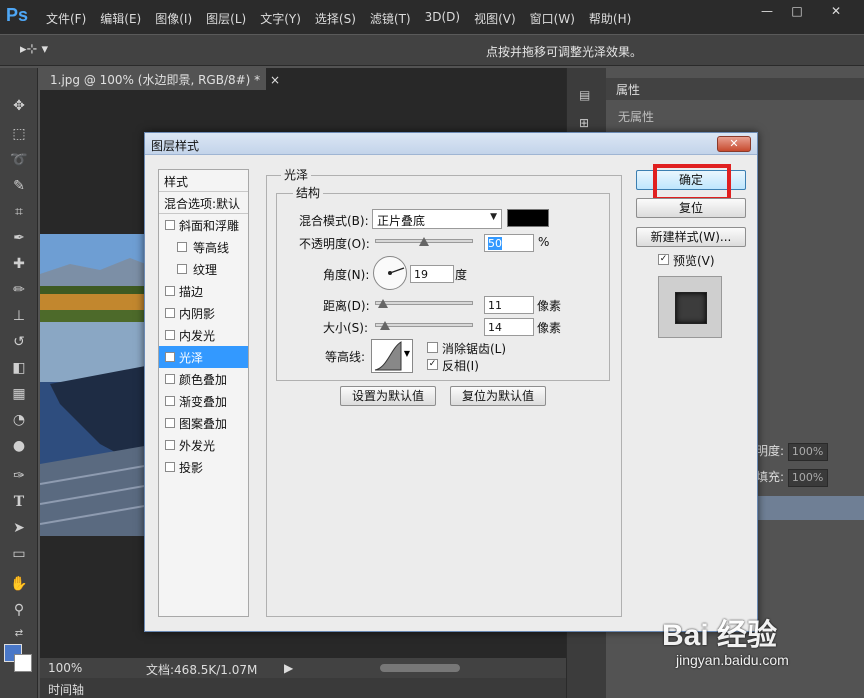 Image resolution: width=864 pixels, height=698 pixels. What do you see at coordinates (19, 446) in the screenshot?
I see `dodge-tool-icon: ●` at bounding box center [19, 446].